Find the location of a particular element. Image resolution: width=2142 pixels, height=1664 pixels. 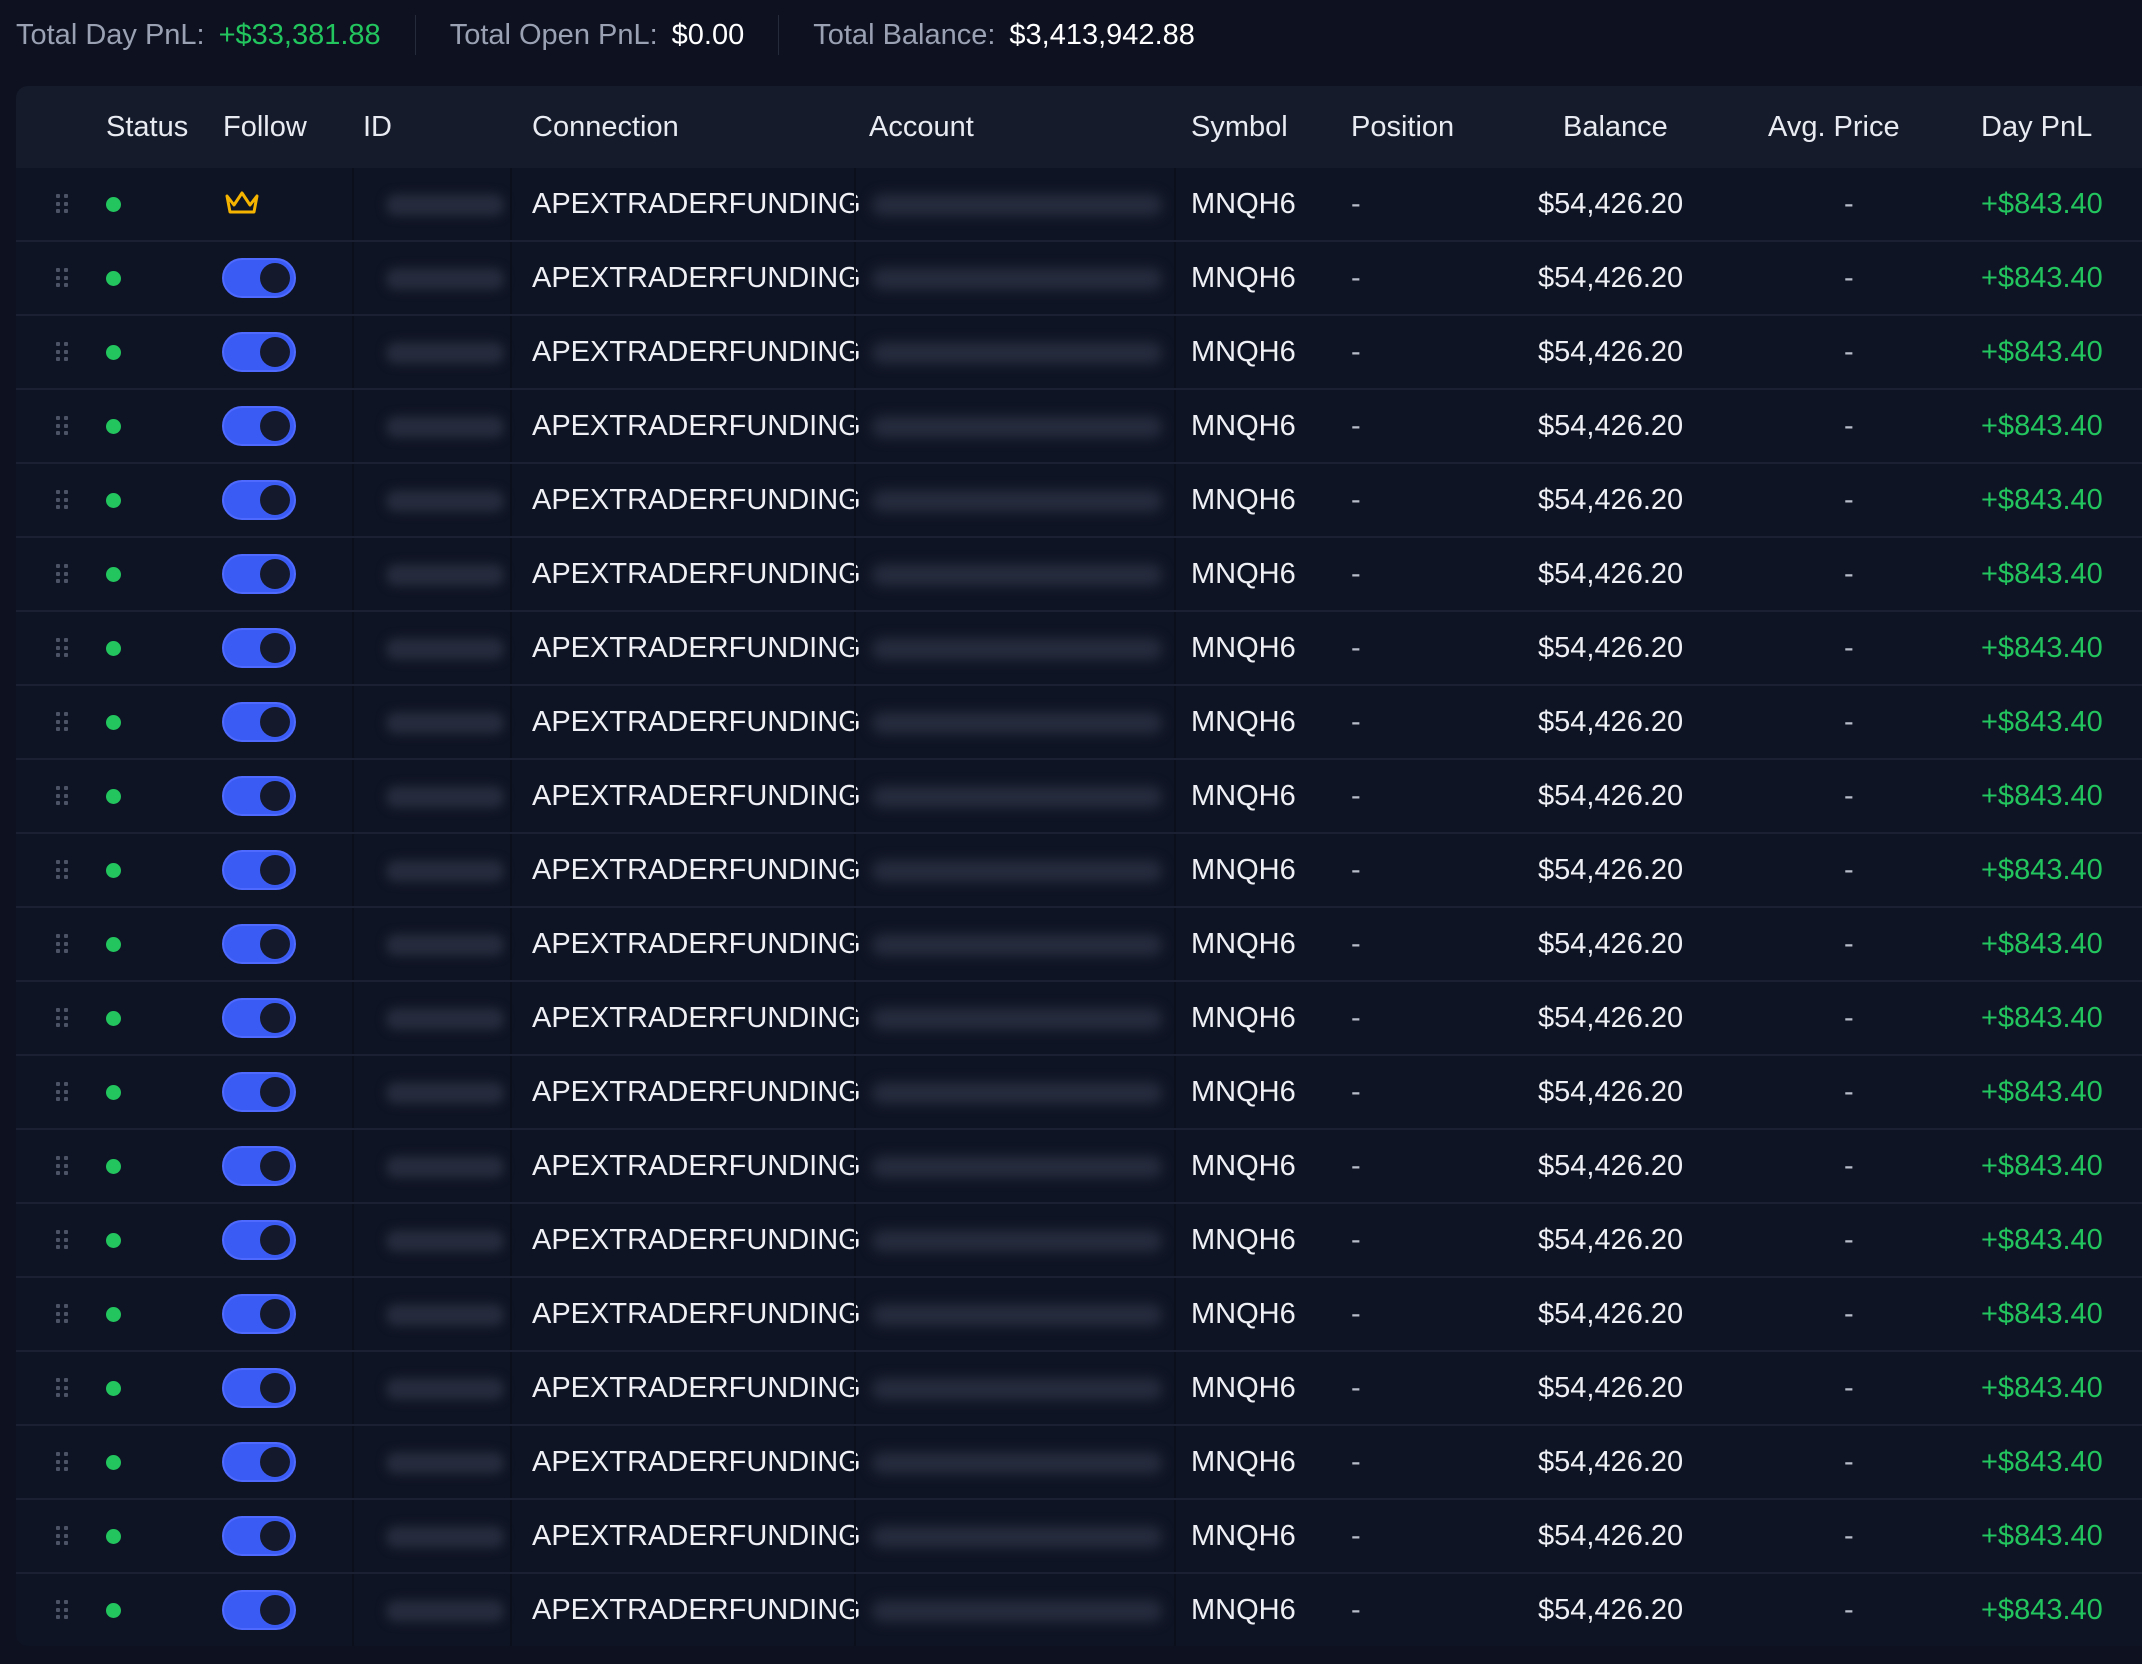

column-header-connection: Connection is located at coordinates (605, 127).